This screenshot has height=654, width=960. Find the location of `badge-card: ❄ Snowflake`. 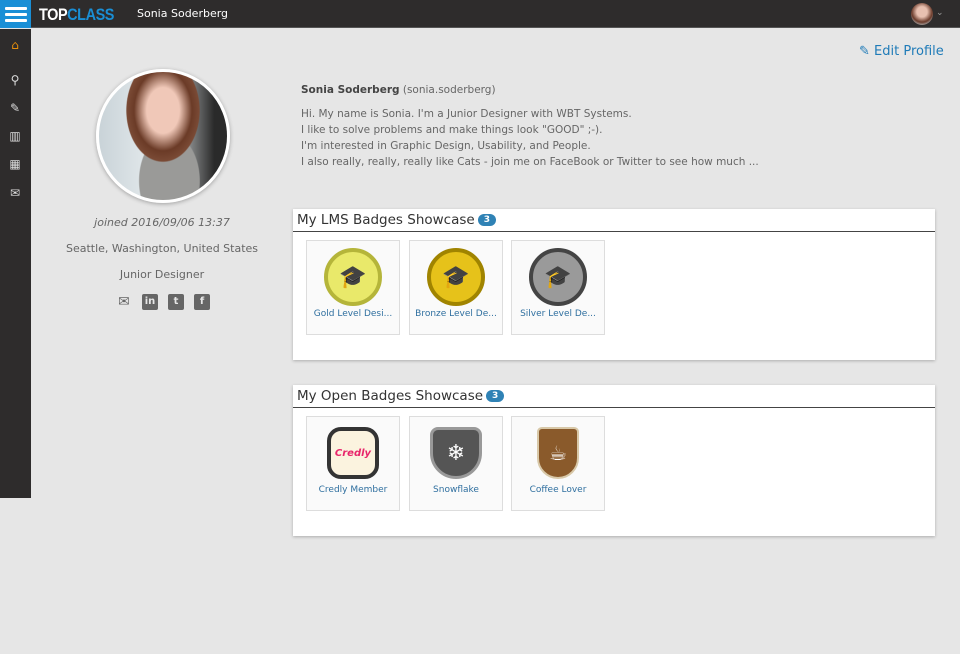

badge-card: ❄ Snowflake is located at coordinates (456, 463).